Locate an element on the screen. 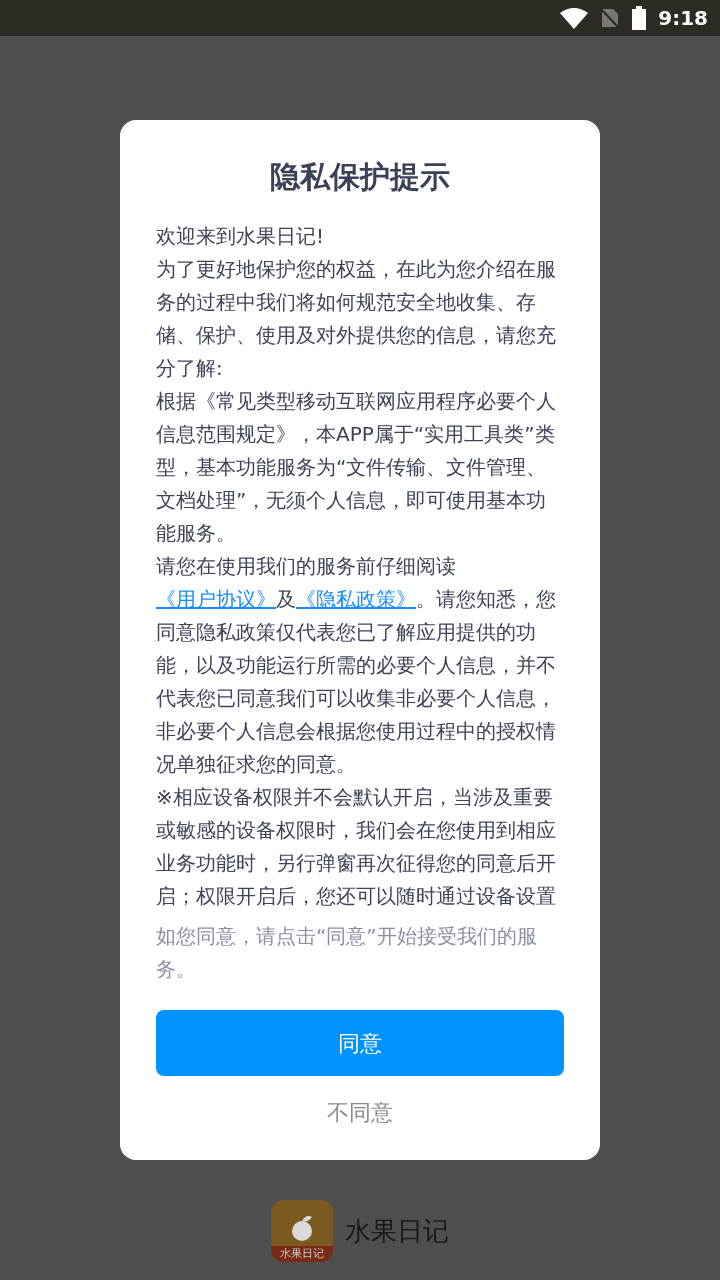 This screenshot has height=1280, width=720. disagree-button: 不同意 is located at coordinates (360, 1112).